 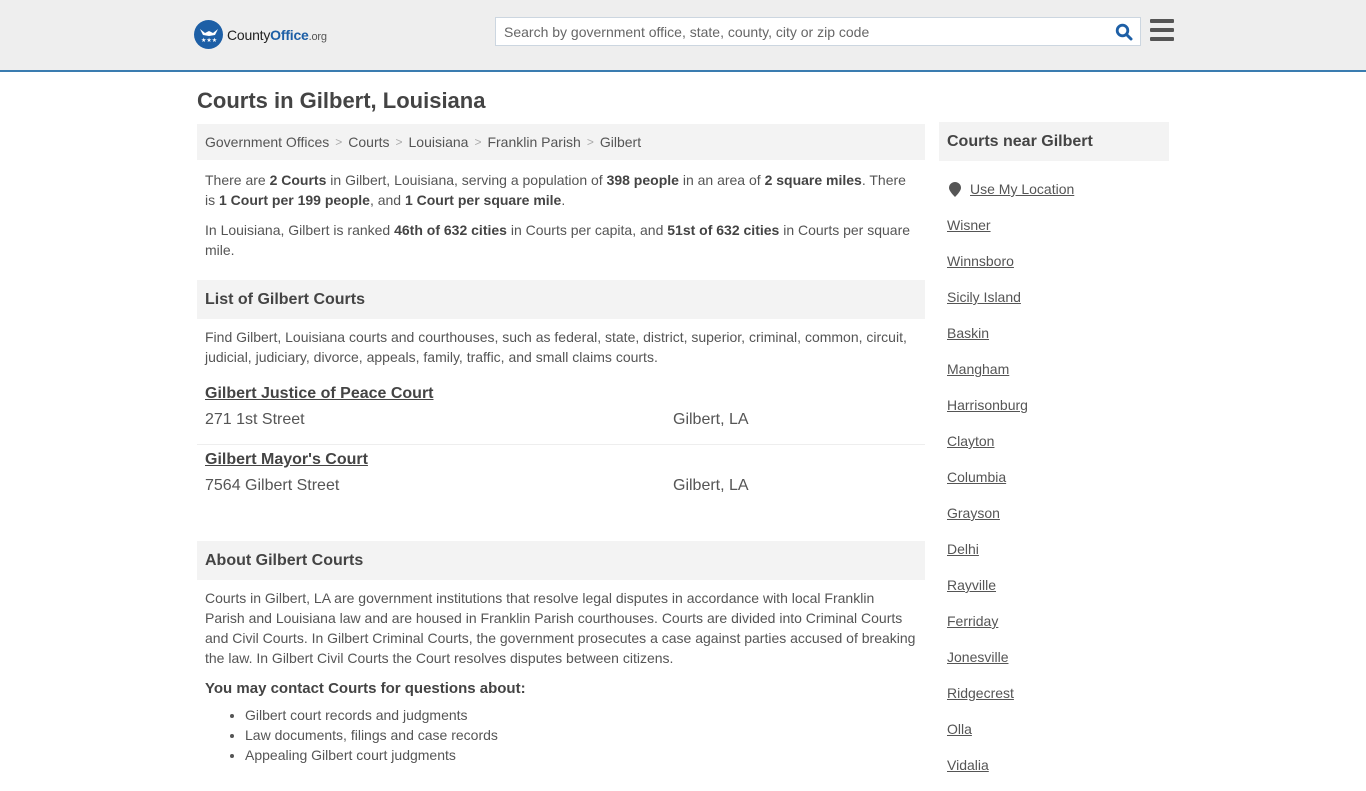 I want to click on sidebar-city-link: Sicily Island, so click(x=1054, y=305).